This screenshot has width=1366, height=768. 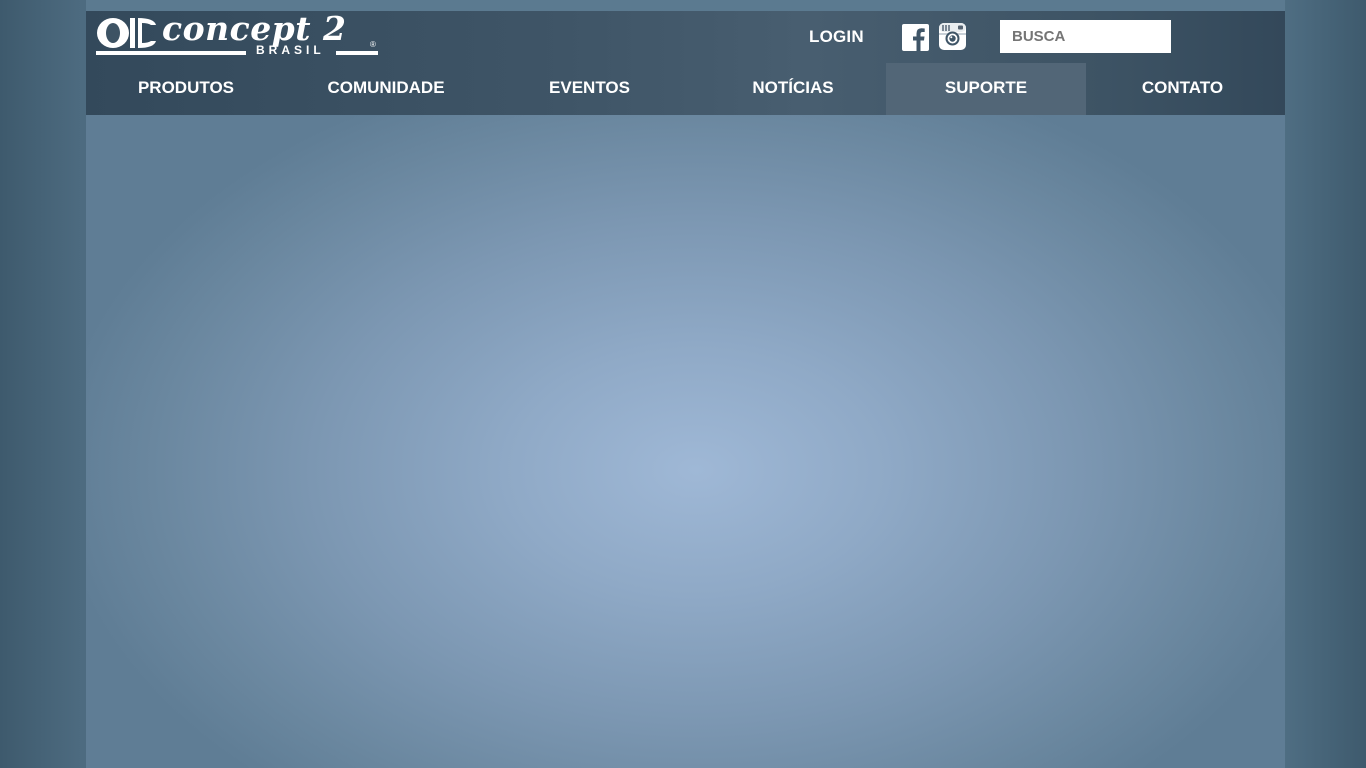 What do you see at coordinates (915, 37) in the screenshot?
I see `facebook-icon` at bounding box center [915, 37].